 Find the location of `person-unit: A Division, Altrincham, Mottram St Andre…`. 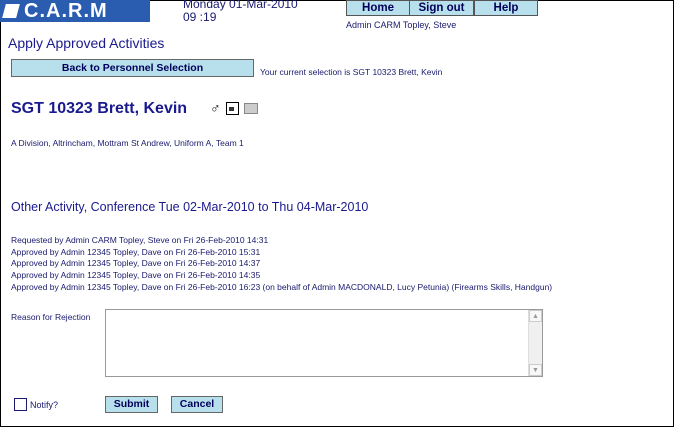

person-unit: A Division, Altrincham, Mottram St Andre… is located at coordinates (127, 143).